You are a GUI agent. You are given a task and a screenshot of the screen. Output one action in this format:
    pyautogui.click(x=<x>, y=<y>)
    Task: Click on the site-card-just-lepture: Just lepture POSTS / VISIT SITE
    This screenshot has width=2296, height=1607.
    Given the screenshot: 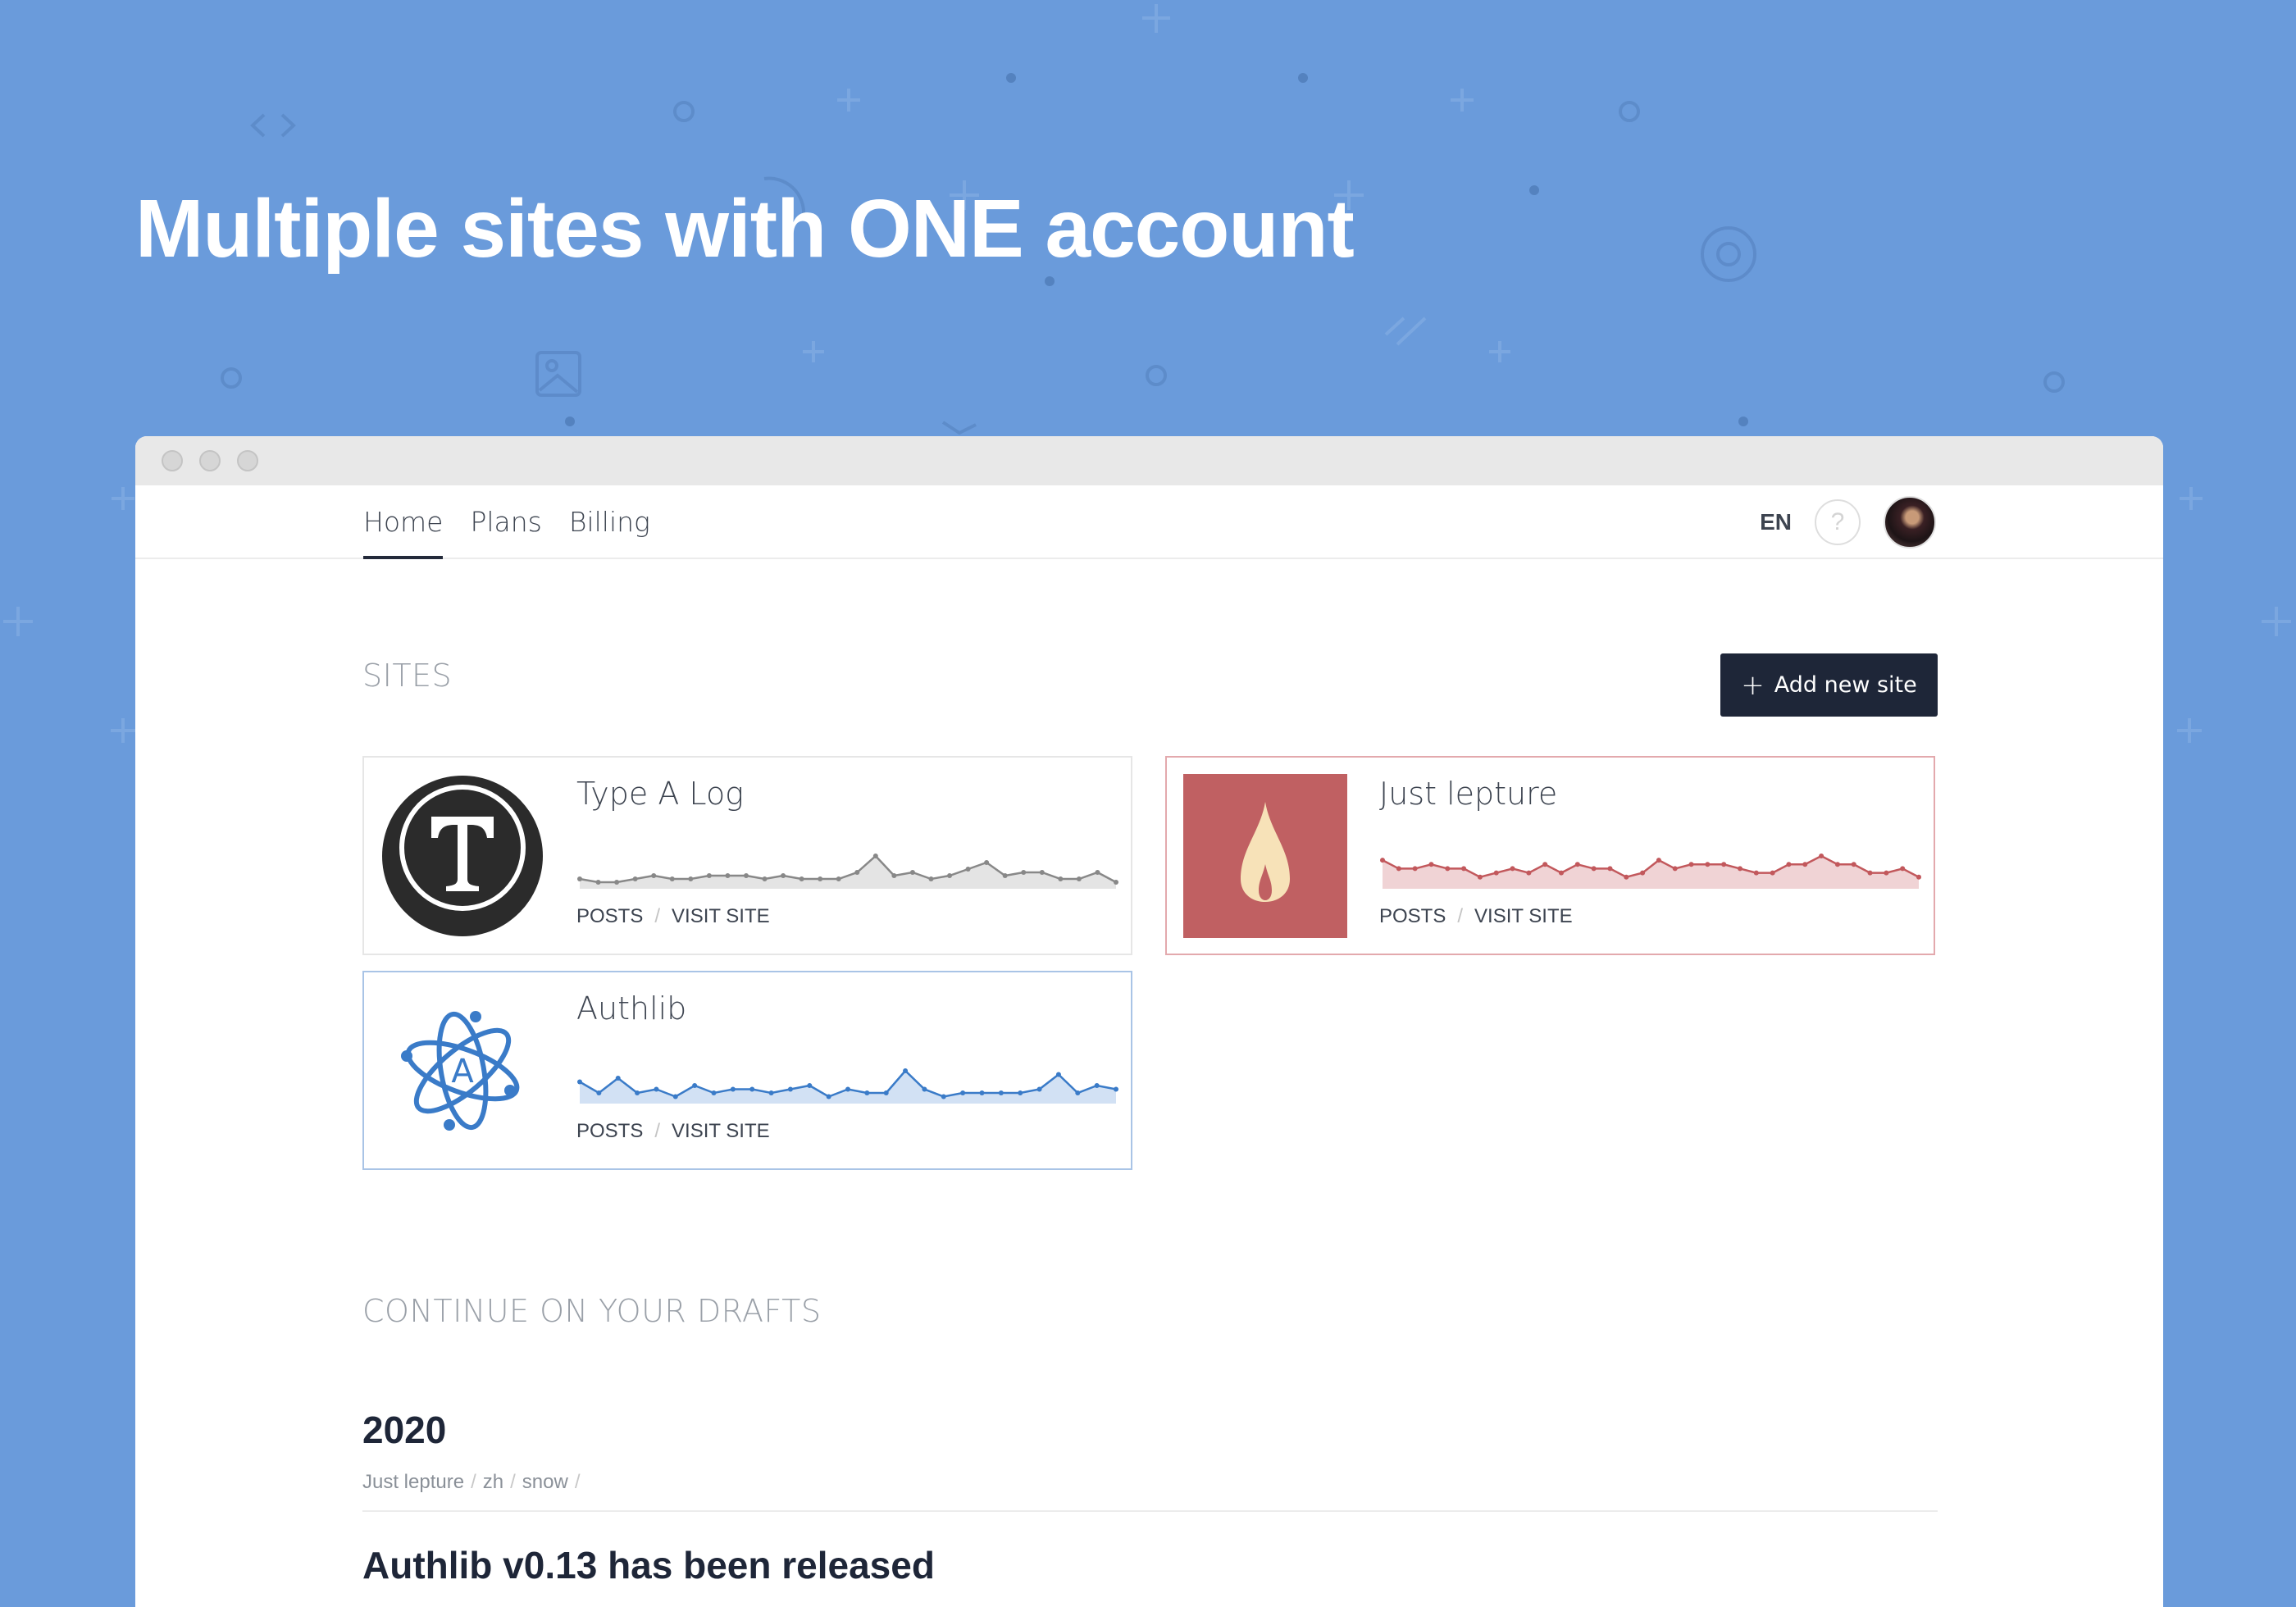 What is the action you would take?
    pyautogui.click(x=1550, y=855)
    